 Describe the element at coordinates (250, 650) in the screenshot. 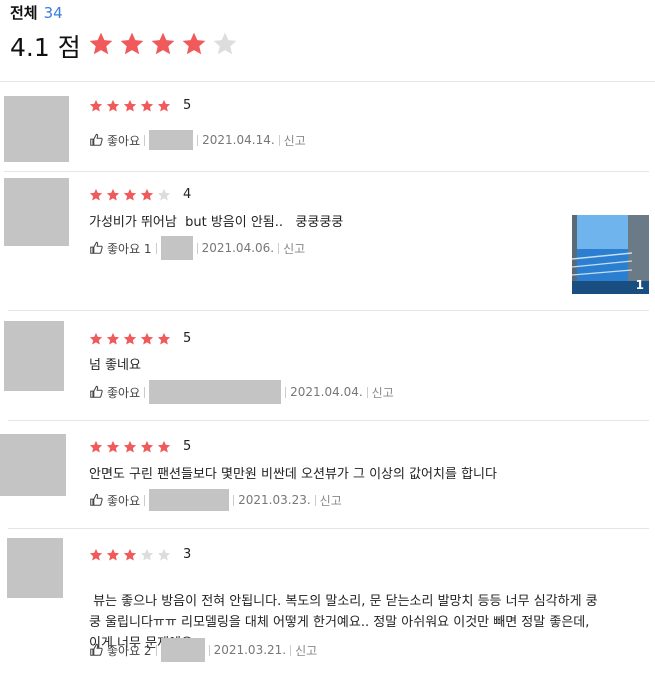

I see `review-date: 2021.03.21.` at that location.